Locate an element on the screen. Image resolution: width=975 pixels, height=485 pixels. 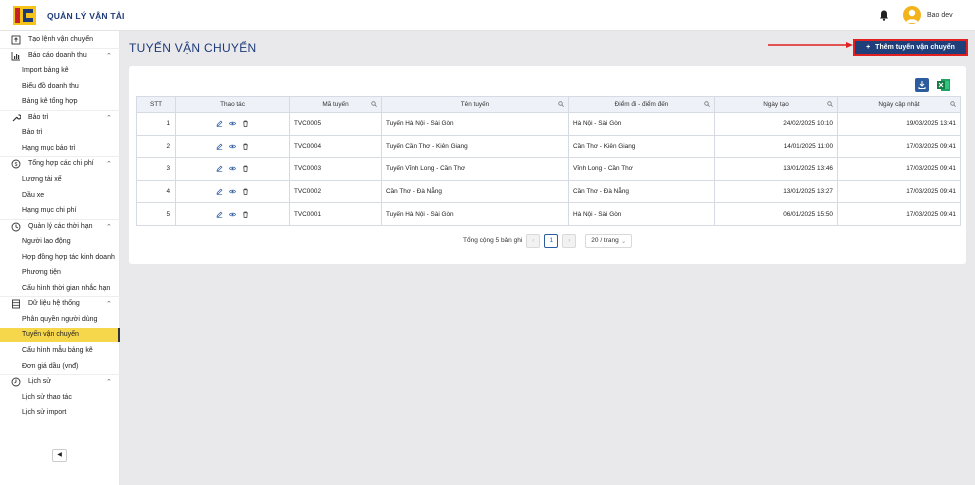
sidebar-item-hang-muc-bao-tri: Hạng mục bảo trì is located at coordinates (60, 149).